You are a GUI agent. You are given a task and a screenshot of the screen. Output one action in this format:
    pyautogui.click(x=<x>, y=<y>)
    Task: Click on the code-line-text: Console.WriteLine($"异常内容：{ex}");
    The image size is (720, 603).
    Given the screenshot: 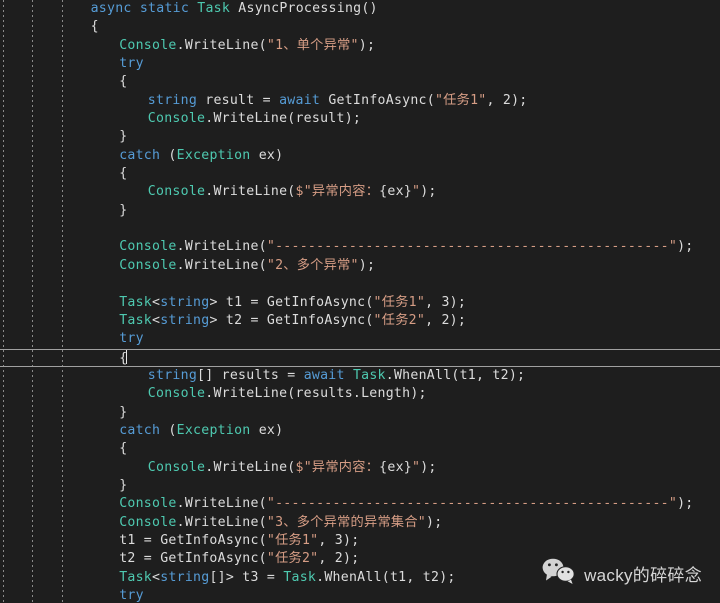 What is the action you would take?
    pyautogui.click(x=292, y=468)
    